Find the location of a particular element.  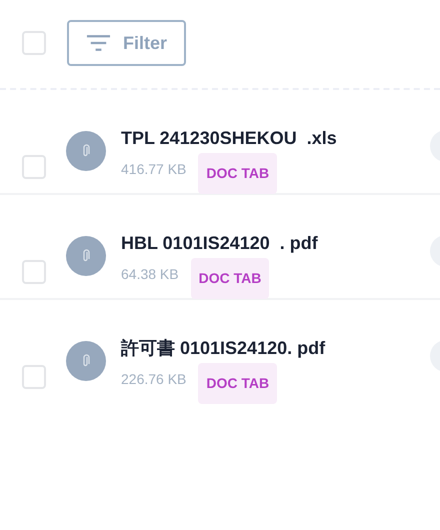

file-size: 64.38 KB is located at coordinates (150, 274).